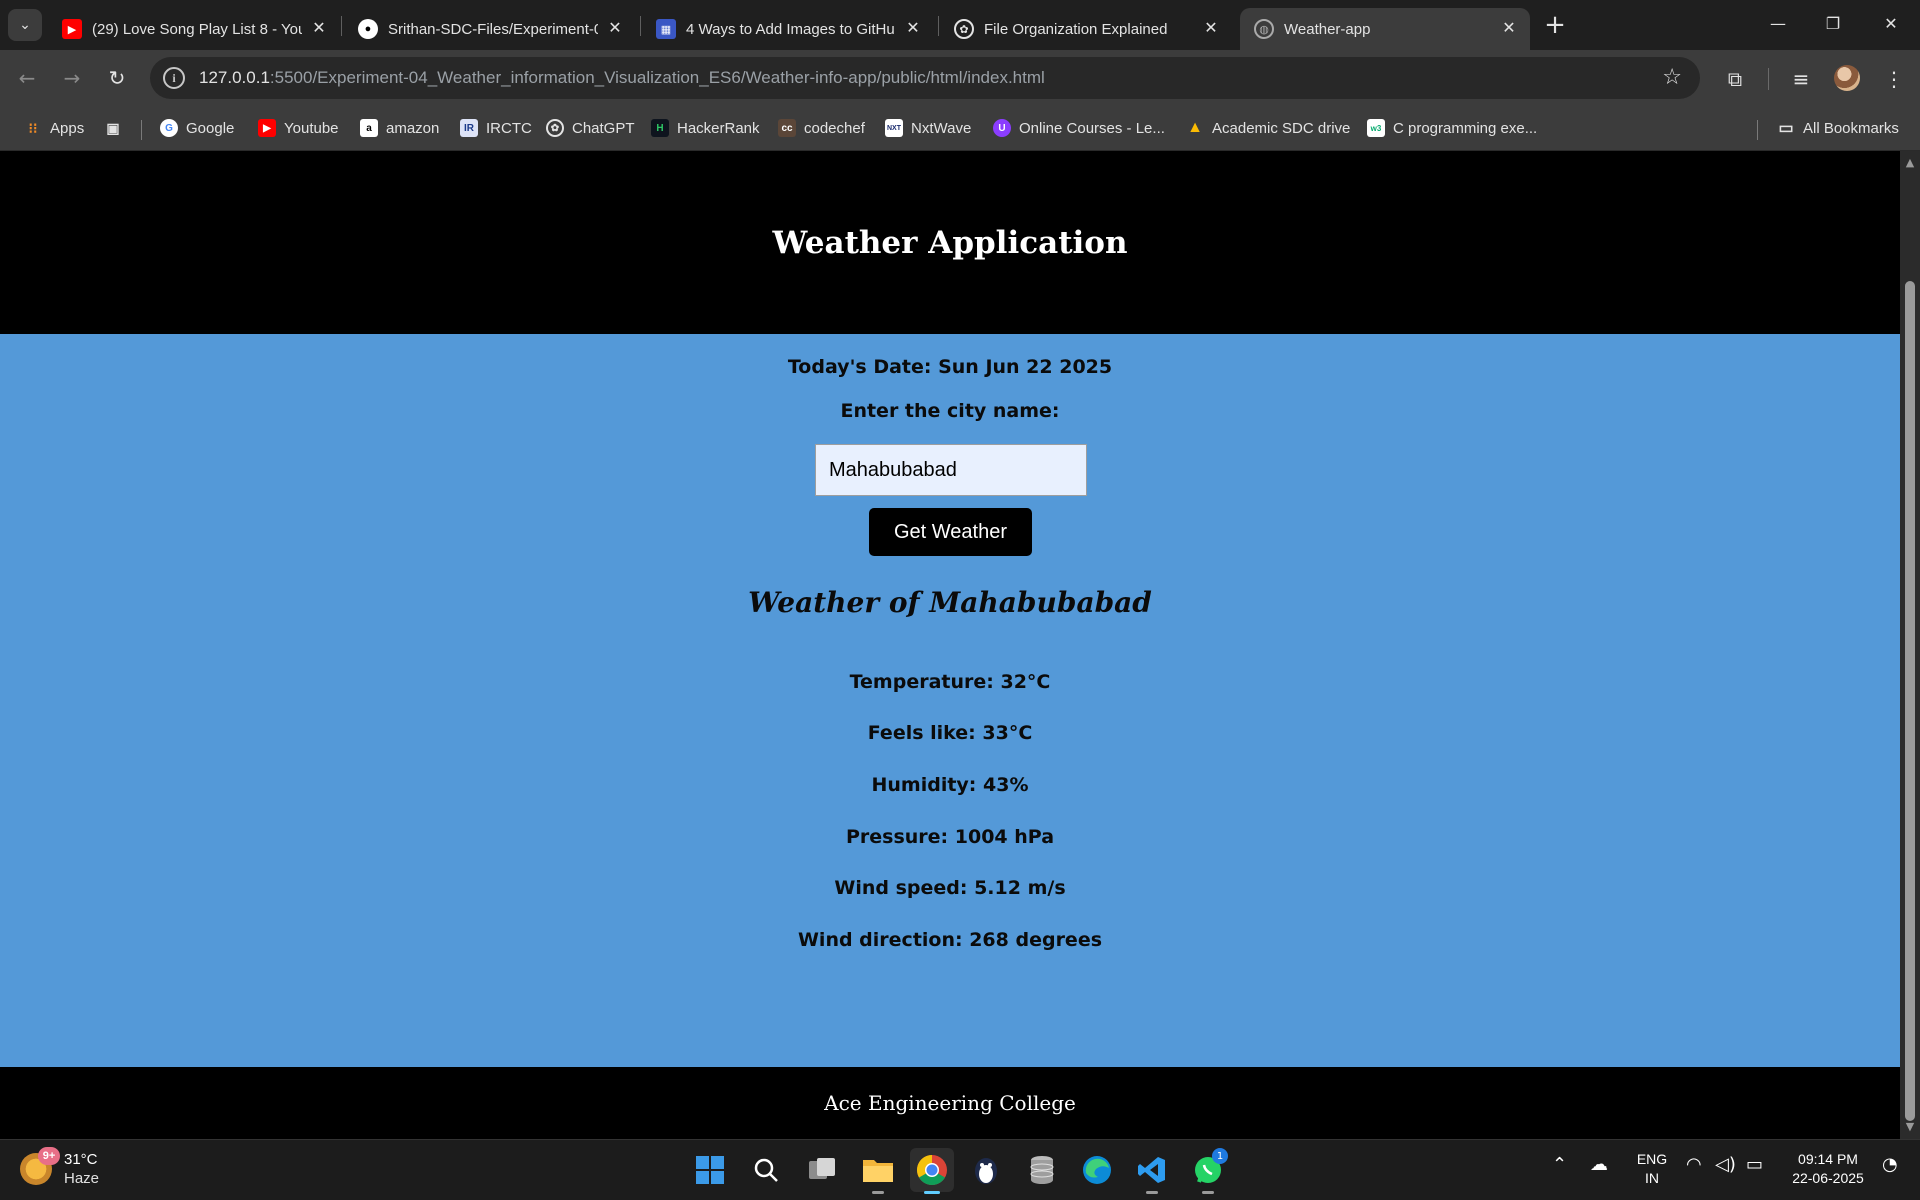 This screenshot has width=1920, height=1200. I want to click on bookmark-nxtwave: NXT NxtWave, so click(928, 128).